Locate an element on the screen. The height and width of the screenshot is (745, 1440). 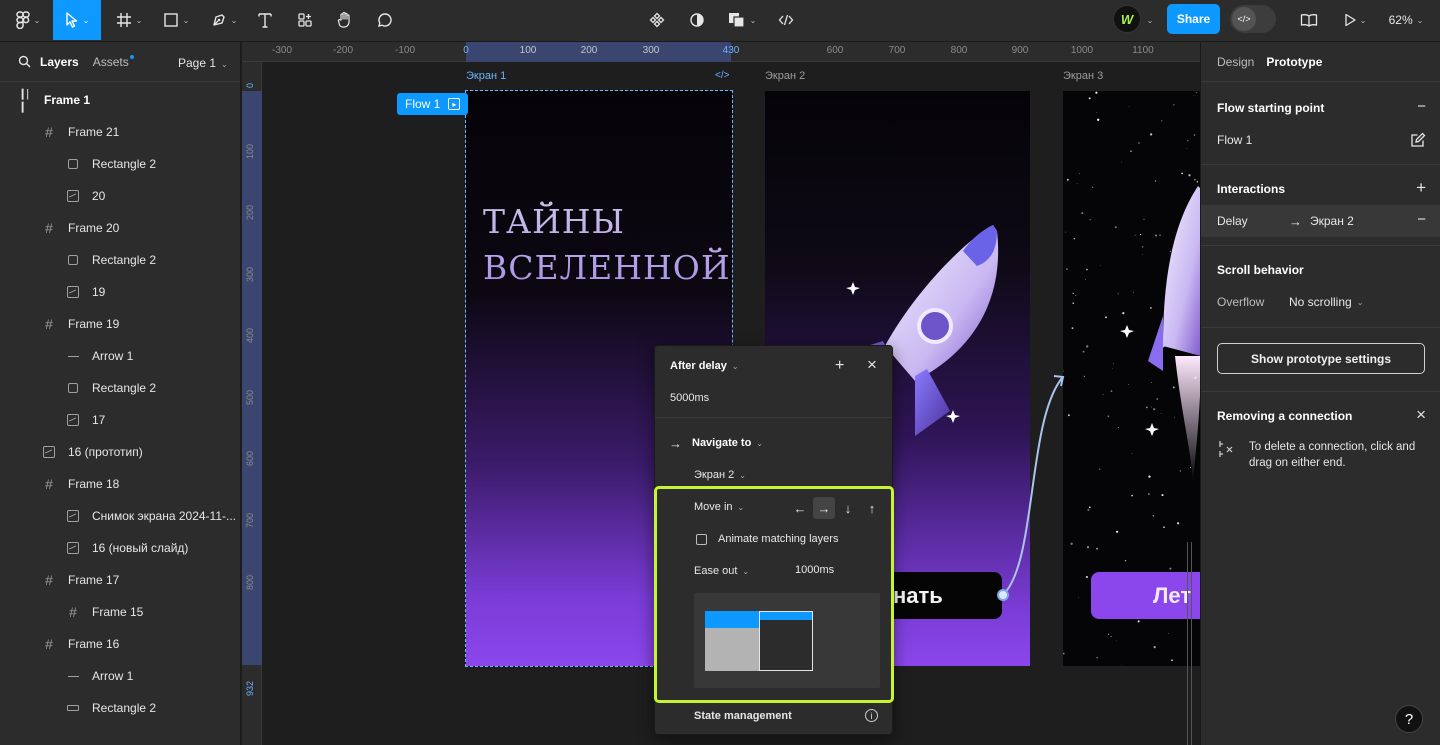
layer-item: # Frame 18 is located at coordinates (120, 484).